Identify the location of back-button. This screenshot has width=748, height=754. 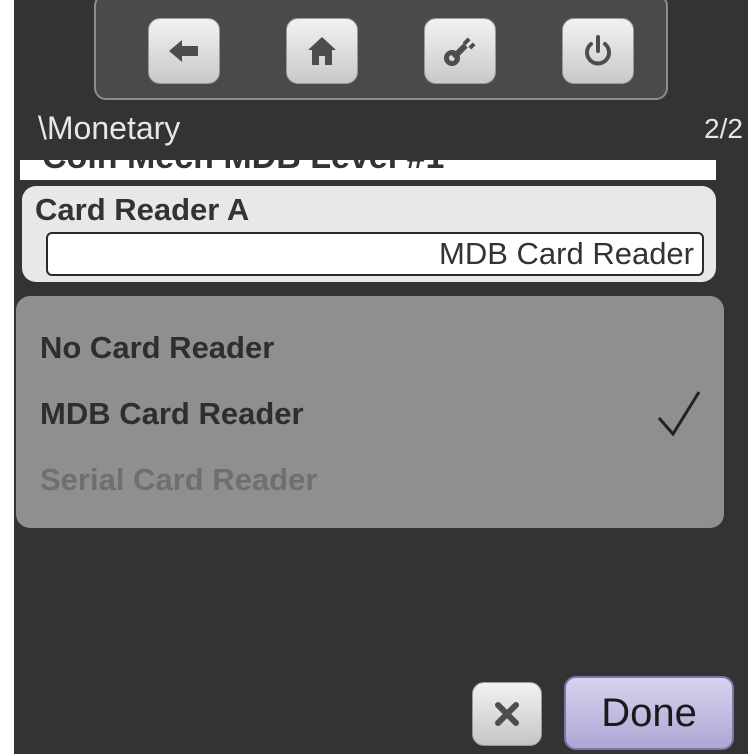
(184, 51).